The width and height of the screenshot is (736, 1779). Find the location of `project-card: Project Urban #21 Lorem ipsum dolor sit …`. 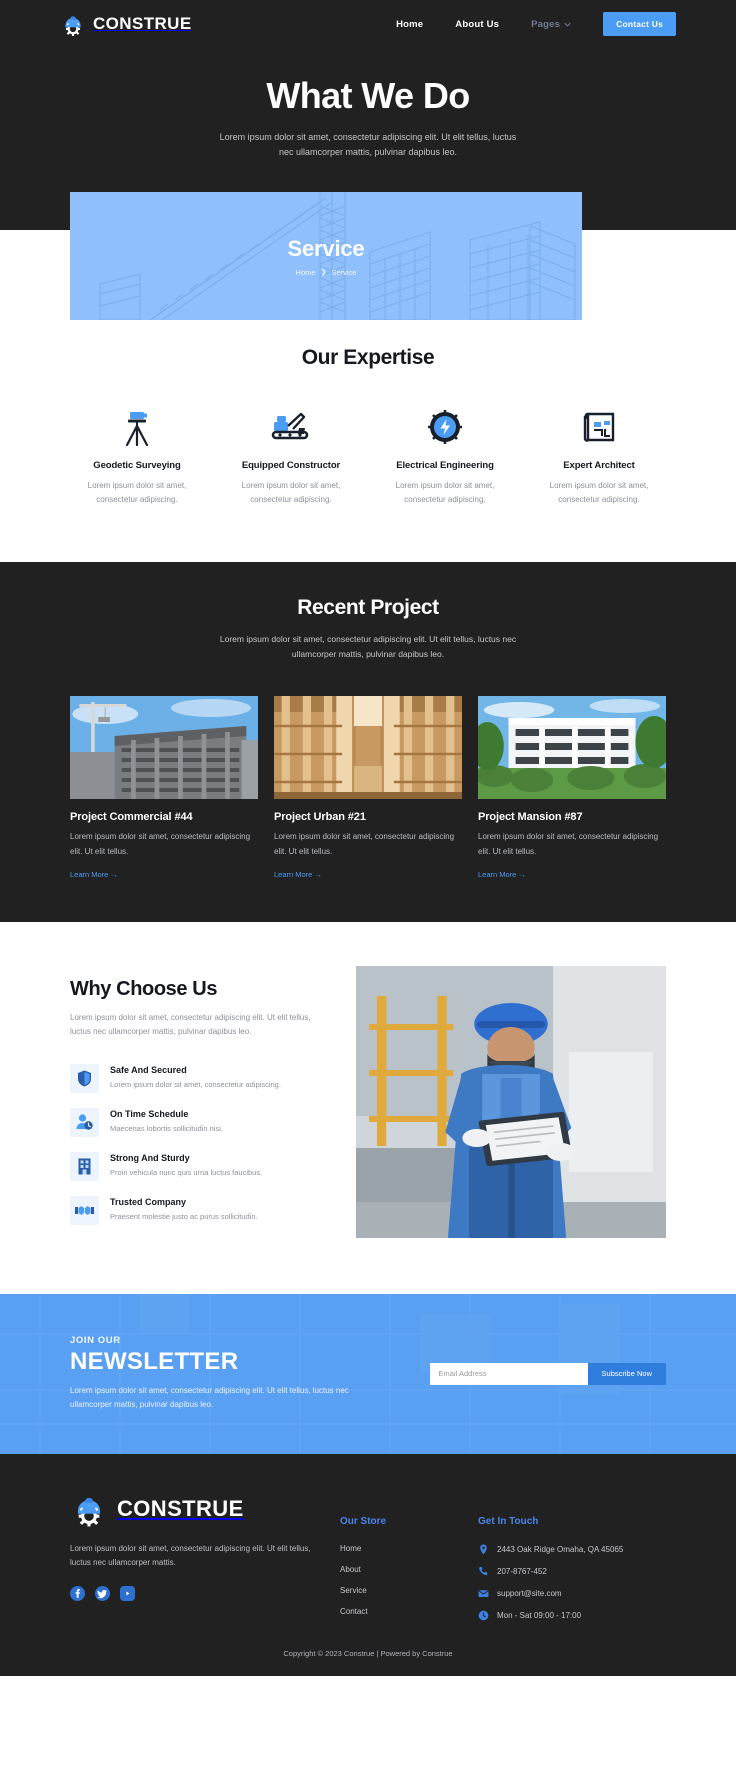

project-card: Project Urban #21 Lorem ipsum dolor sit … is located at coordinates (368, 789).